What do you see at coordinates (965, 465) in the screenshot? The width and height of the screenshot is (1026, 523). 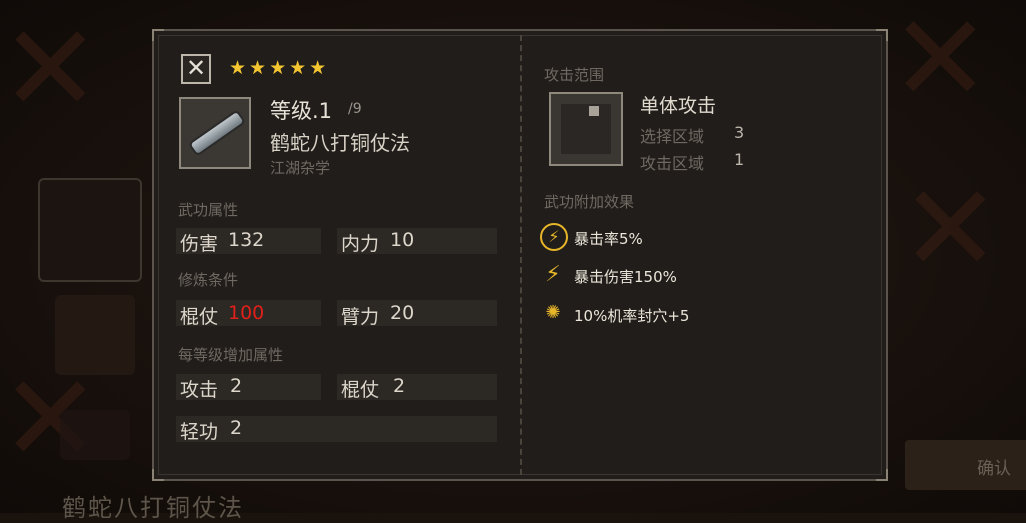 I see `confirm-button: 确认` at bounding box center [965, 465].